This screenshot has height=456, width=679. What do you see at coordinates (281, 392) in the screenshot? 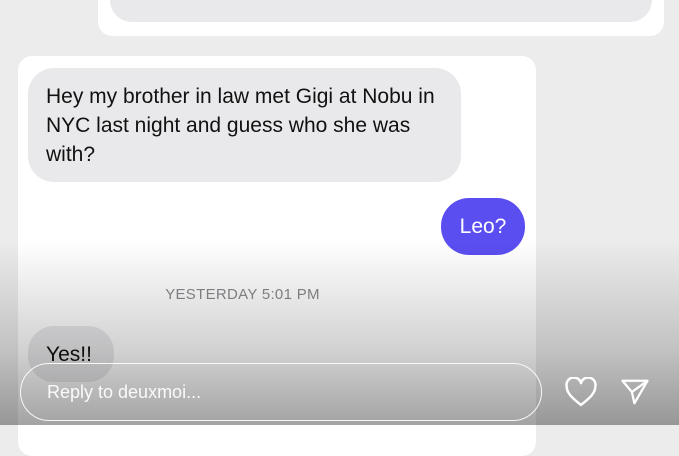
I see `reply-input` at bounding box center [281, 392].